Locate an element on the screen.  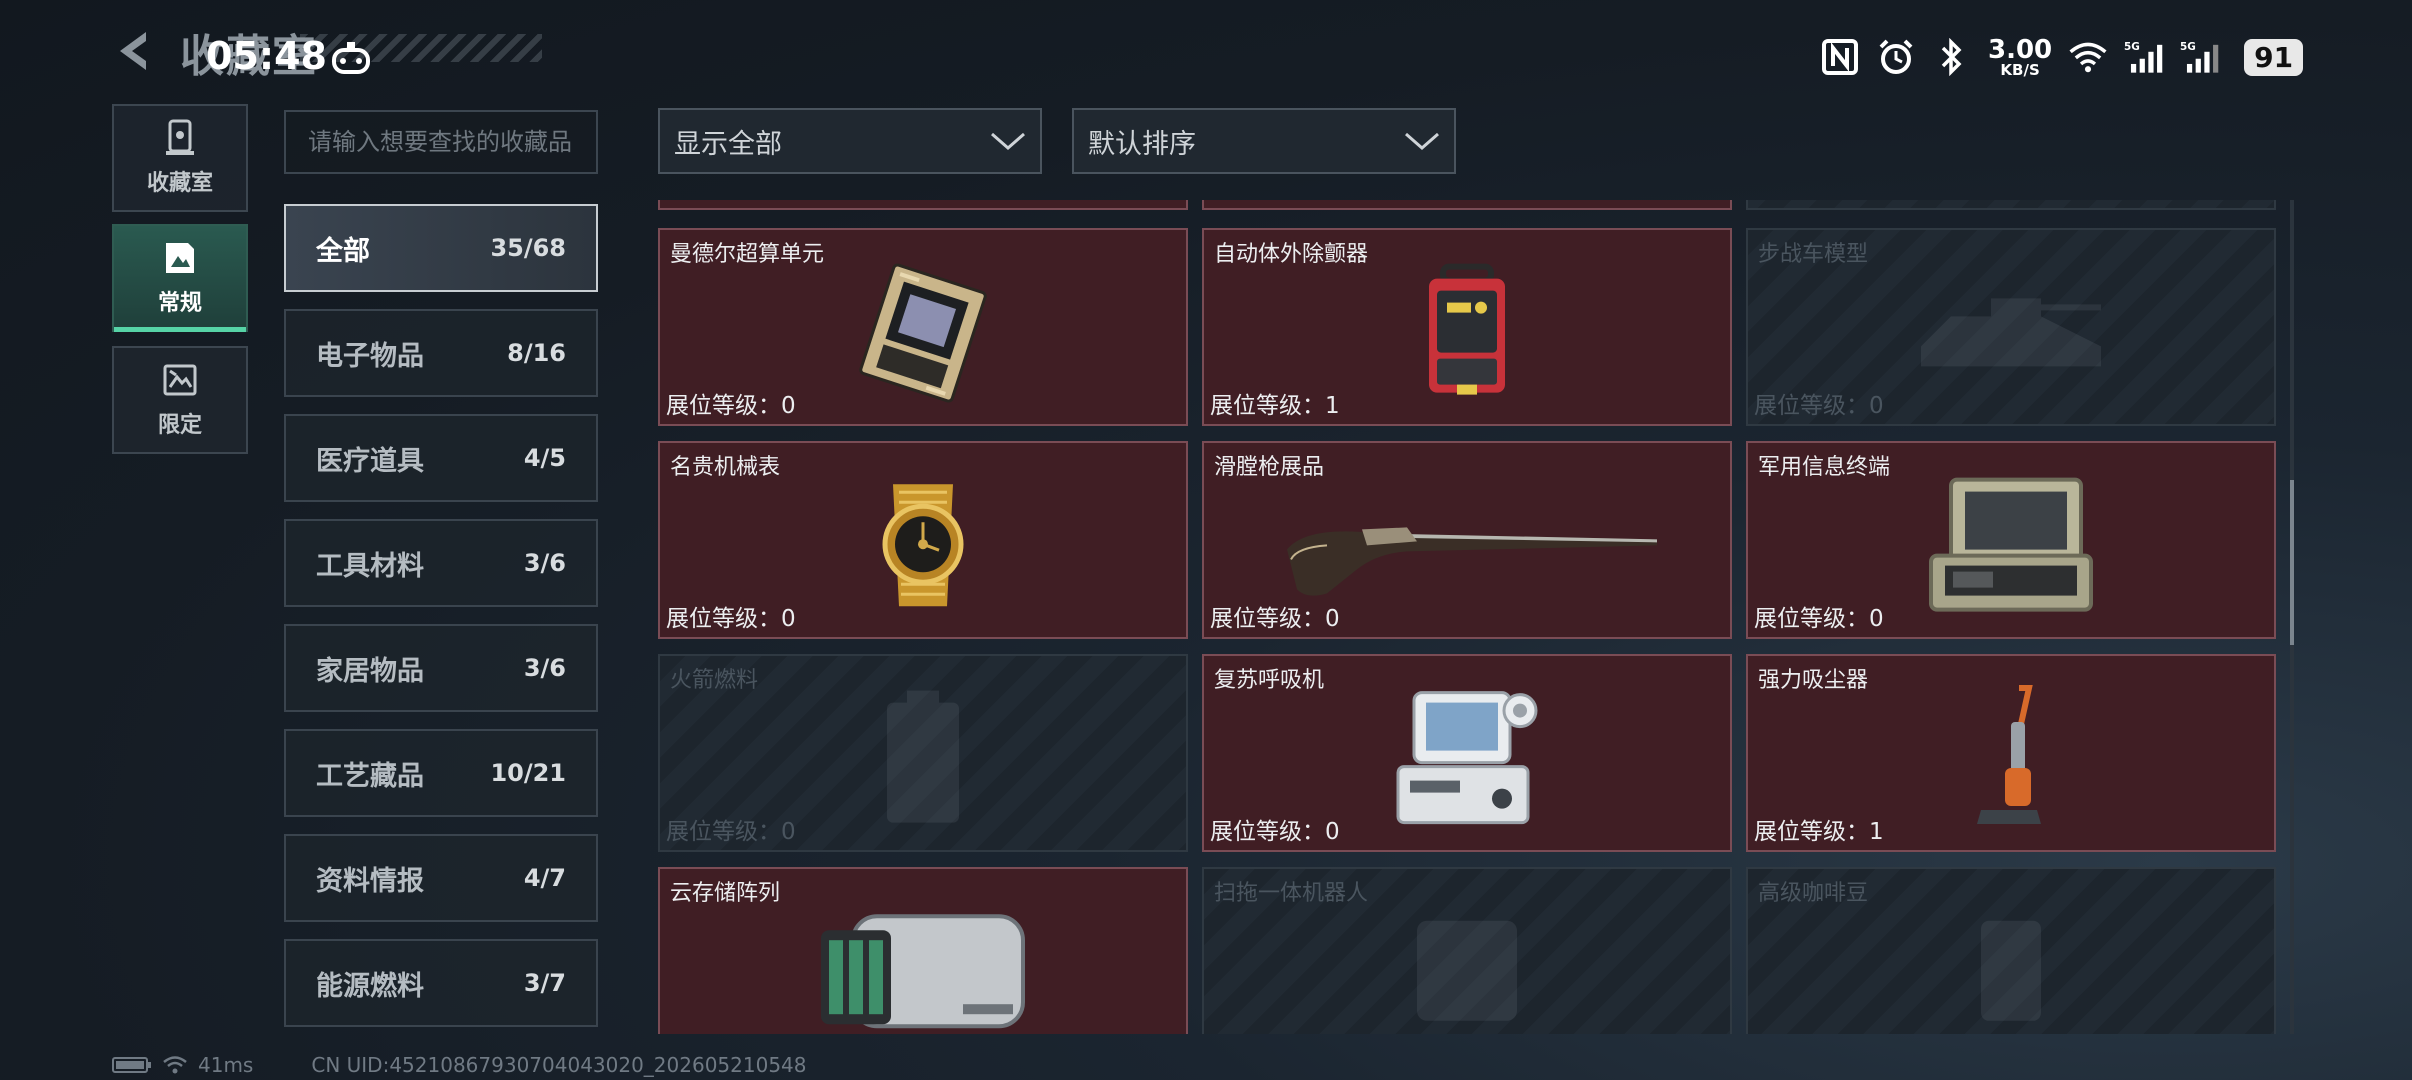
defibrillator-icon is located at coordinates (1467, 329).